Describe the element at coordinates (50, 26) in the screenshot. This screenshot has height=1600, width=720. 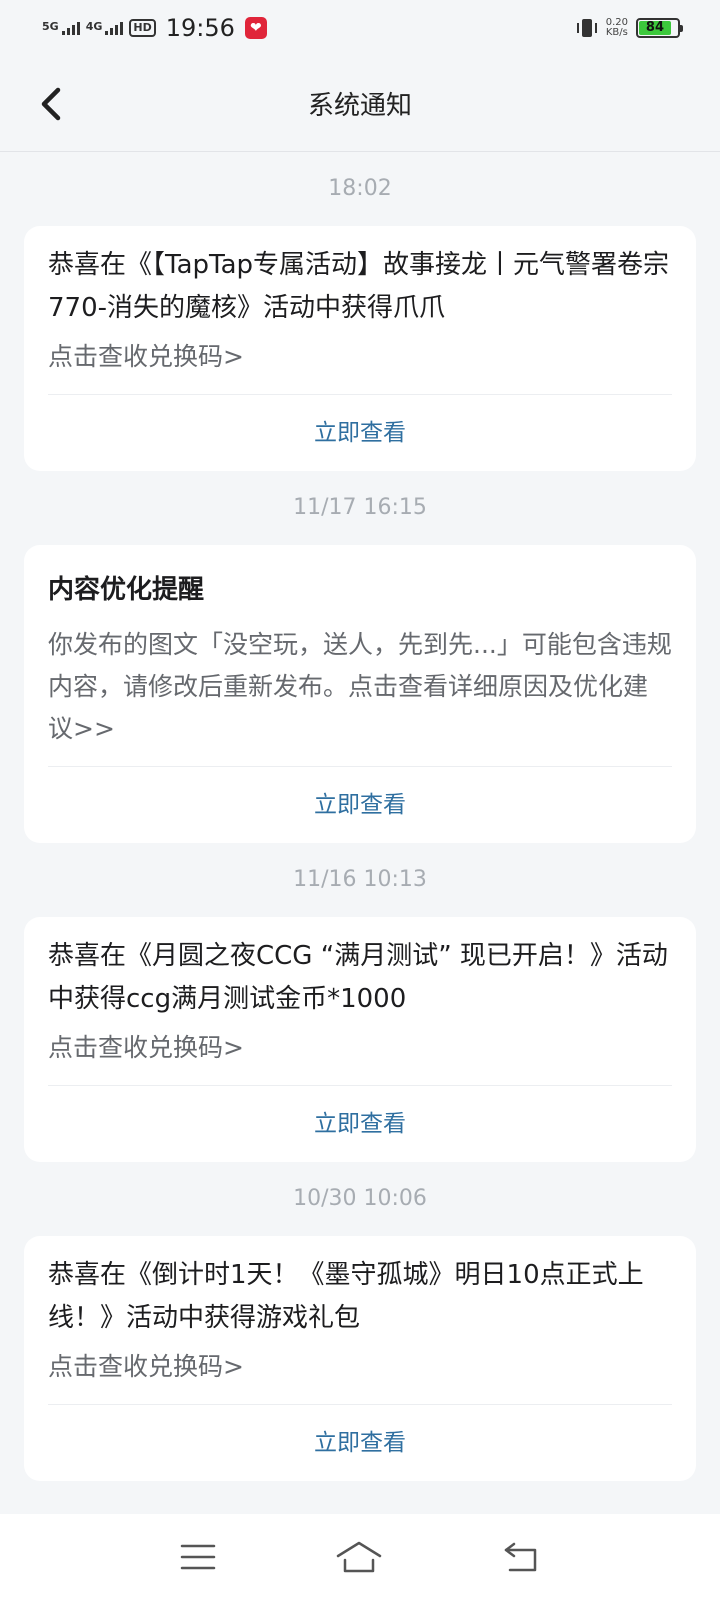
I see `net1-label: 5G` at that location.